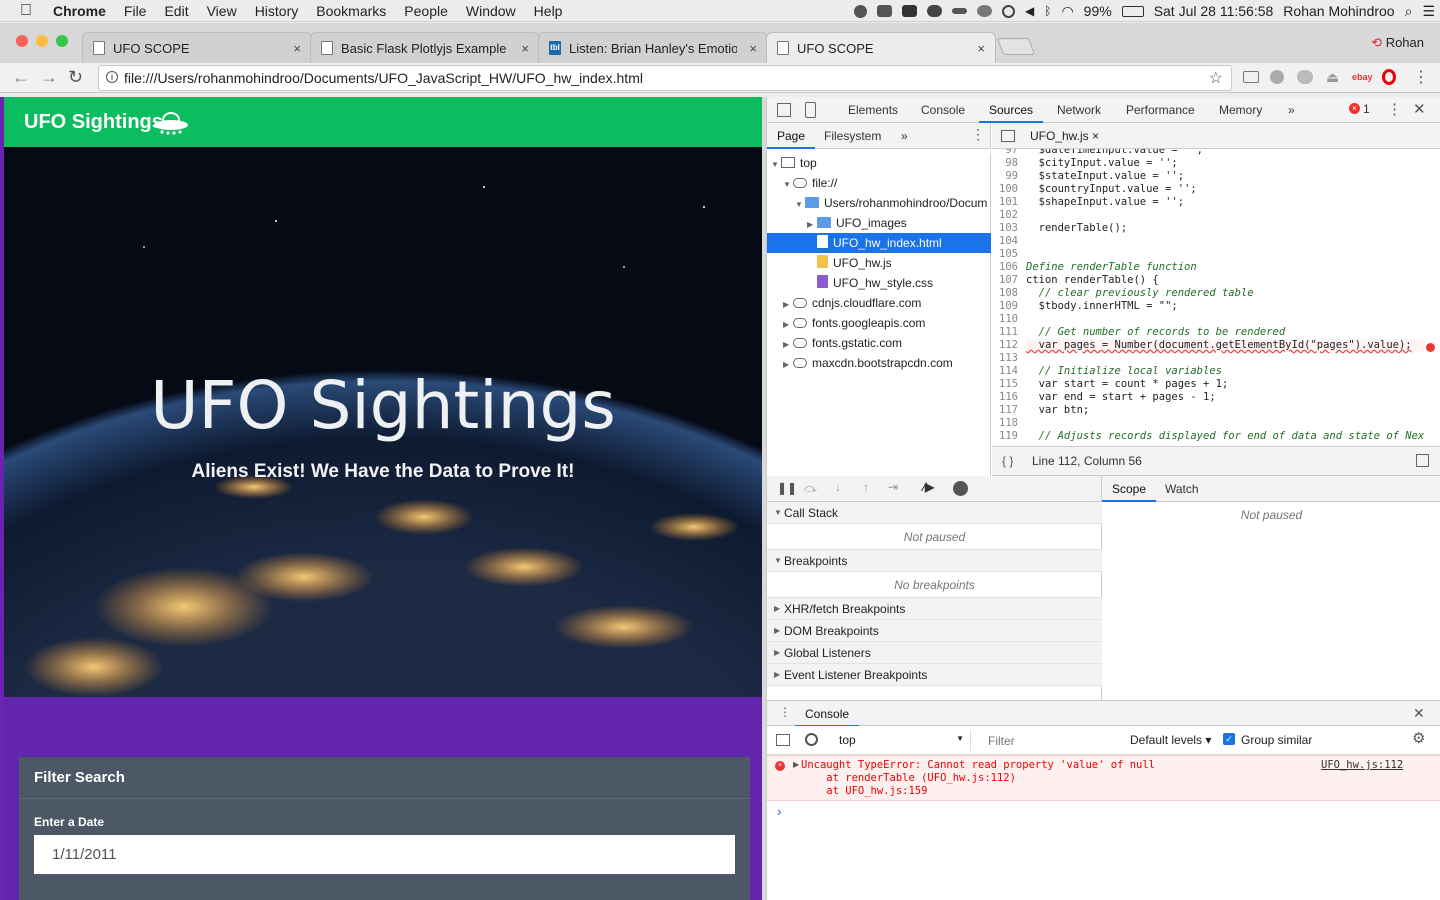 The image size is (1440, 900). Describe the element at coordinates (1005, 189) in the screenshot. I see `line-number: 100` at that location.